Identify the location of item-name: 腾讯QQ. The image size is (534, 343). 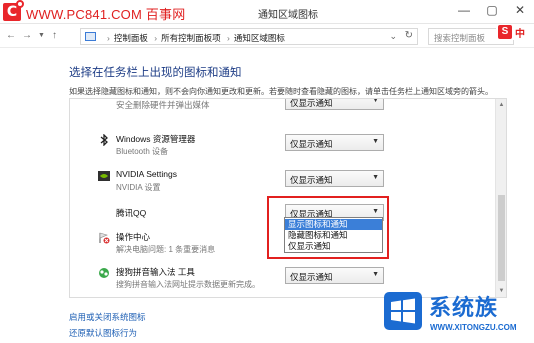
(131, 213).